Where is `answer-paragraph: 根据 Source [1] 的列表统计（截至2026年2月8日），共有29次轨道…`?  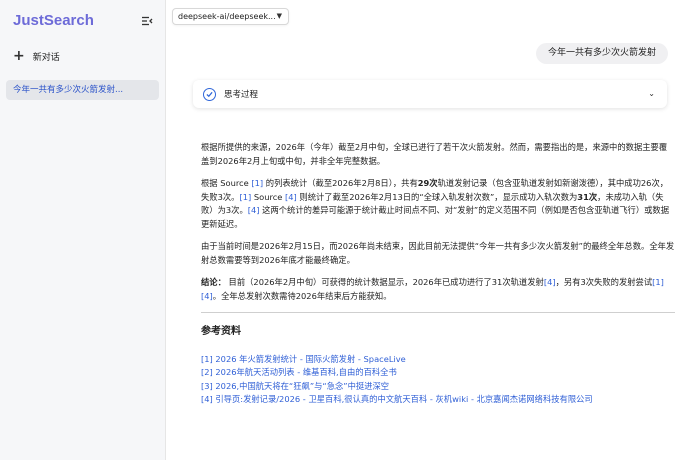 answer-paragraph: 根据 Source [1] 的列表统计（截至2026年2月8日），共有29次轨道… is located at coordinates (438, 204).